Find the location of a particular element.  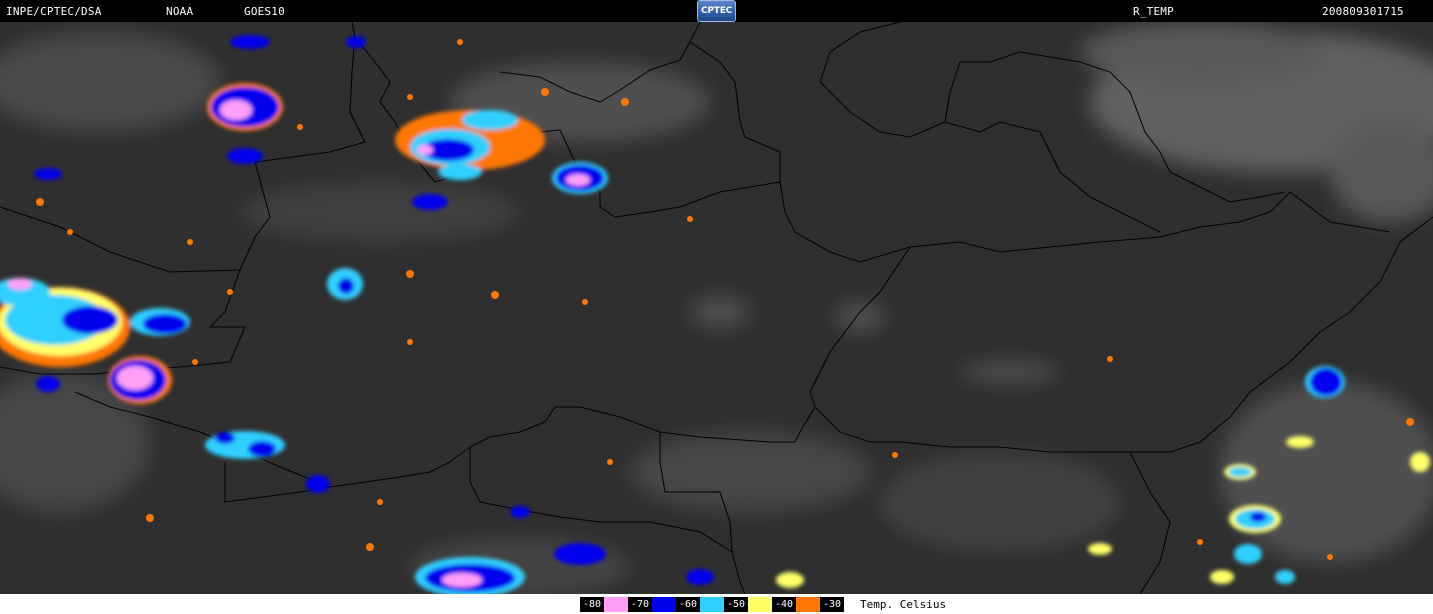

legend-label: -40 is located at coordinates (784, 604).